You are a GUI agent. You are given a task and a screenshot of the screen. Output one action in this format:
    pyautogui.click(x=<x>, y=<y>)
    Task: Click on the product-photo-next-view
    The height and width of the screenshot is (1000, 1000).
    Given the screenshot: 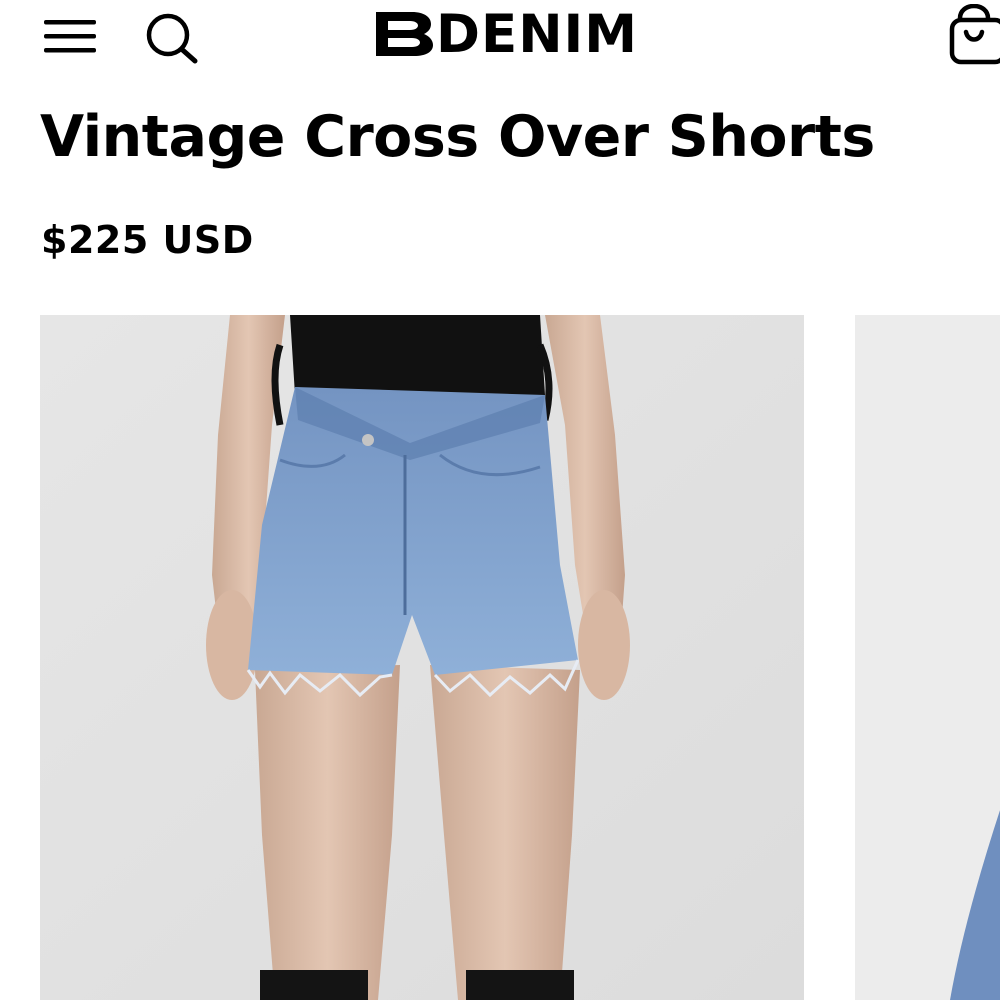 What is the action you would take?
    pyautogui.click(x=927, y=657)
    